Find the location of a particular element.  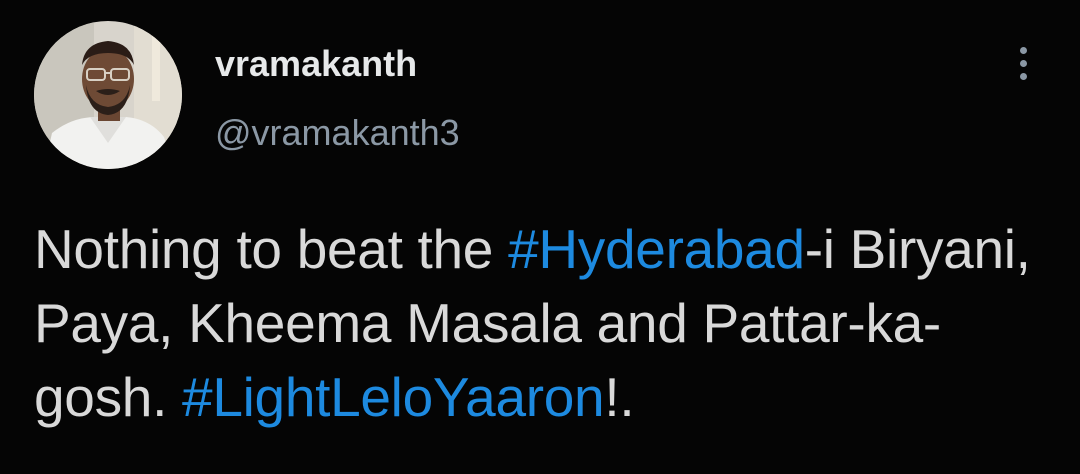

display-name: vramakanth is located at coordinates (316, 64).